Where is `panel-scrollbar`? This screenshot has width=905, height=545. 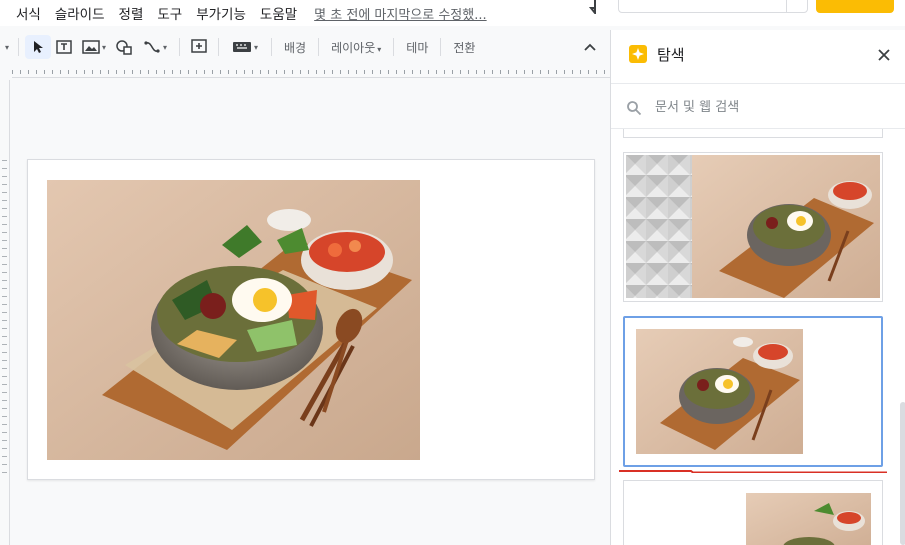
panel-scrollbar is located at coordinates (902, 473).